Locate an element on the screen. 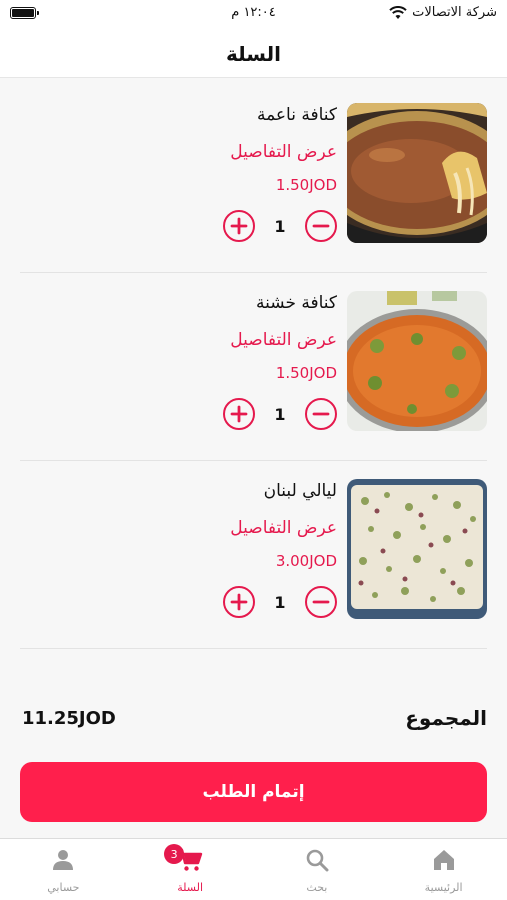 This screenshot has width=507, height=900. tab-label: بحث is located at coordinates (317, 887).